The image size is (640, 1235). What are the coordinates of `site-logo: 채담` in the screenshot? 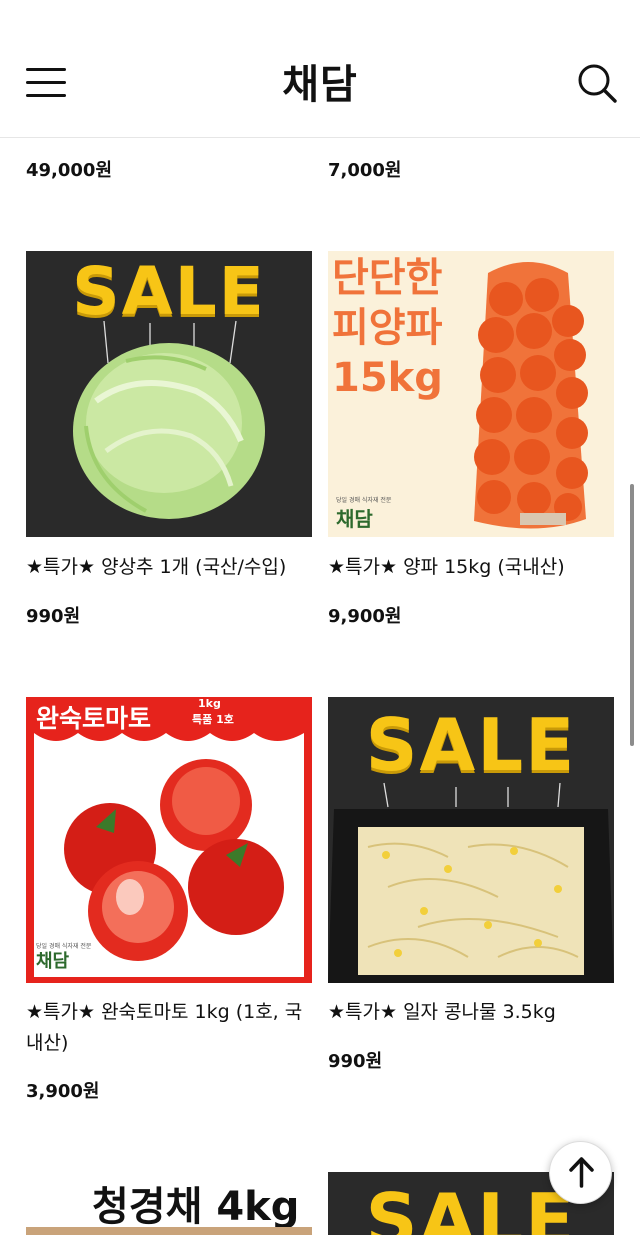 It's located at (320, 81).